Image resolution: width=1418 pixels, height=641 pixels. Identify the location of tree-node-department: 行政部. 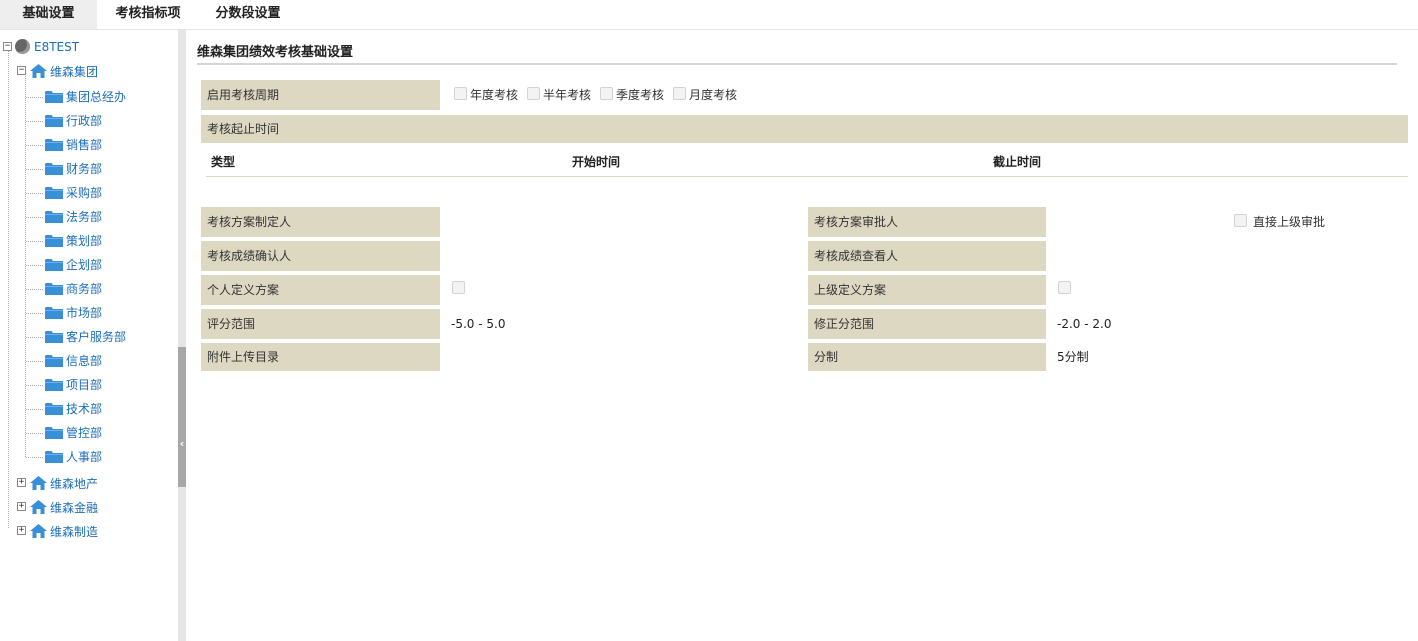
(89, 121).